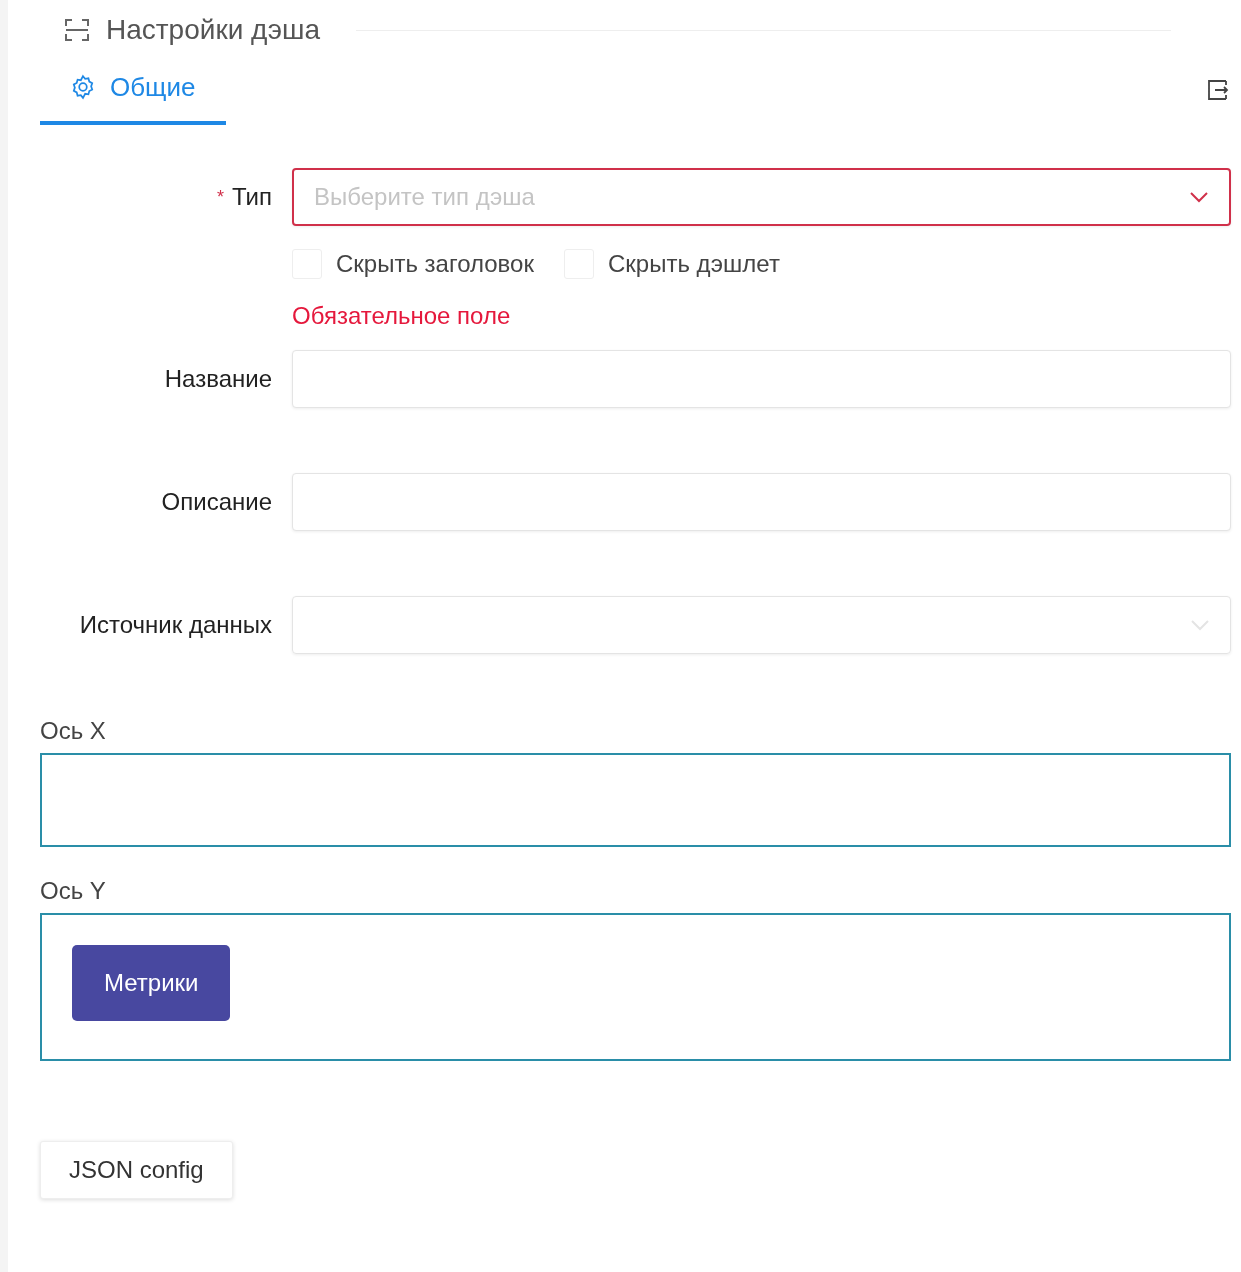 This screenshot has height=1272, width=1241. What do you see at coordinates (635, 987) in the screenshot?
I see `drop-zone: Метрики` at bounding box center [635, 987].